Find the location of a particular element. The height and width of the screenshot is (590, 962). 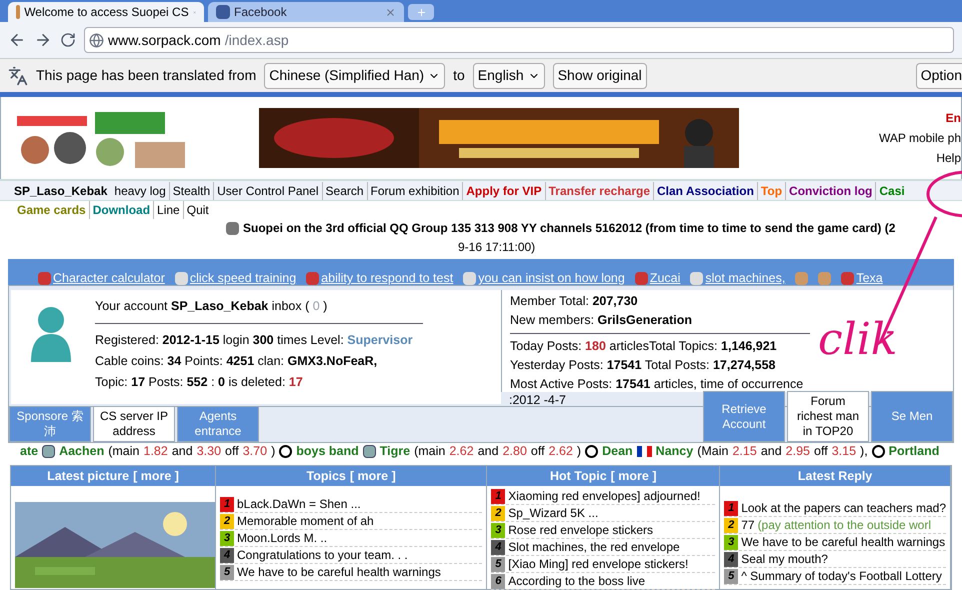

to-label: to is located at coordinates (459, 75).